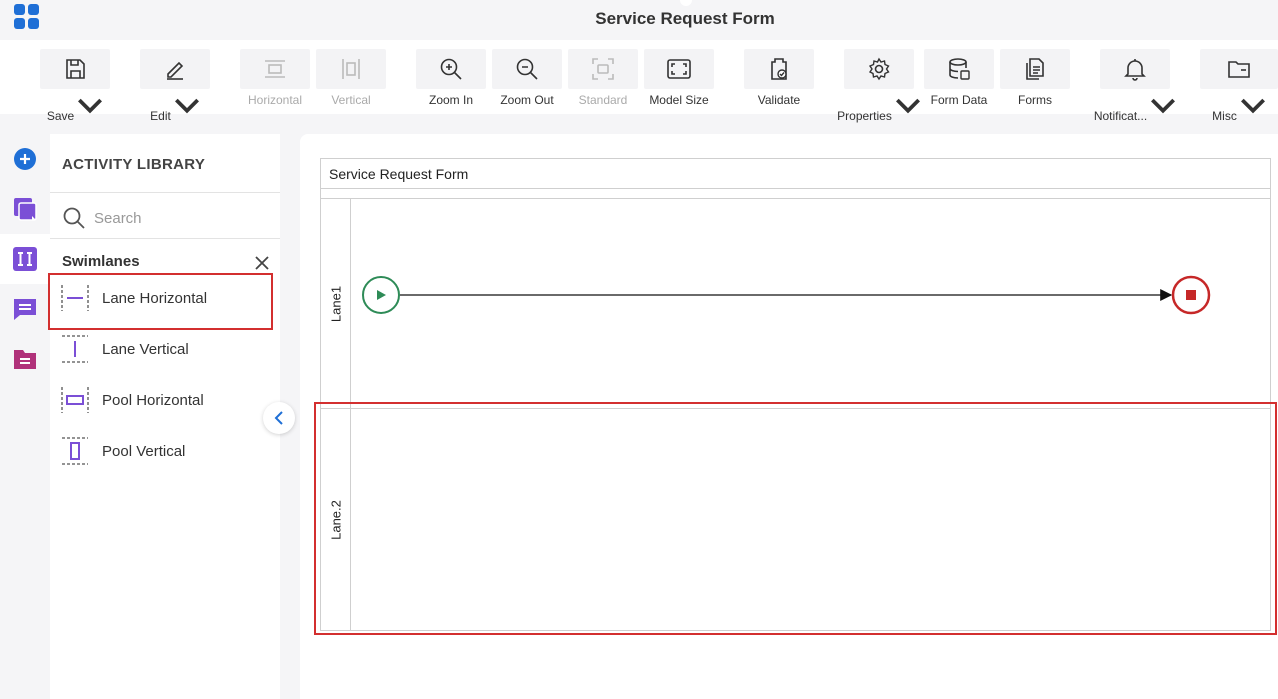 The height and width of the screenshot is (699, 1278). Describe the element at coordinates (160, 116) in the screenshot. I see `edit-label: Edit` at that location.